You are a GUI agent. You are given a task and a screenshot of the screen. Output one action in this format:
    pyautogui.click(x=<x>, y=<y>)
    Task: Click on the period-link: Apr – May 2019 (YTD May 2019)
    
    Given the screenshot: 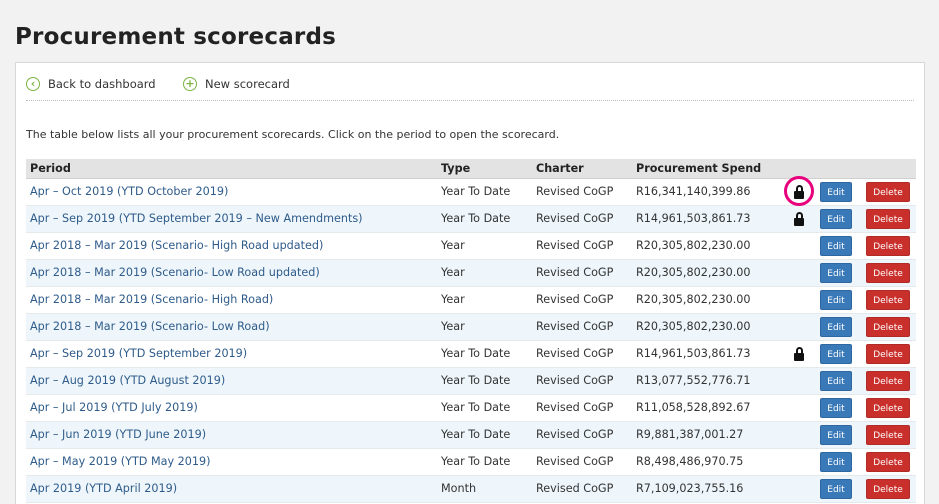 What is the action you would take?
    pyautogui.click(x=120, y=461)
    